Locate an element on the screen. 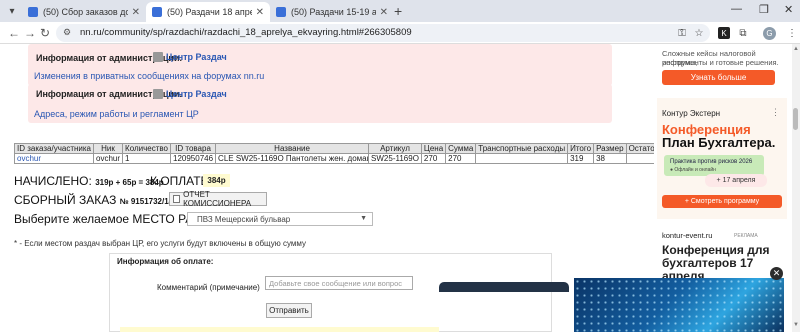 The image size is (800, 332). tab-orders: (50) Сбор заказов до 15.05. Де ✕ is located at coordinates (84, 12).